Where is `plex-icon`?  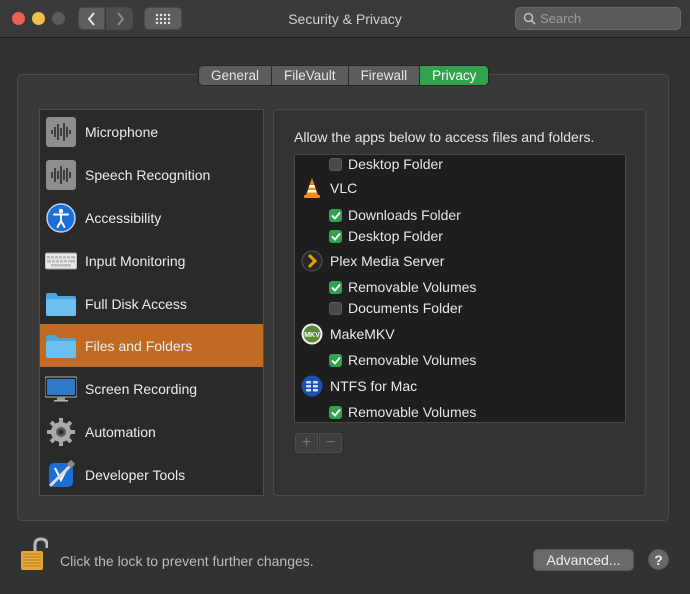
plex-icon is located at coordinates (312, 261).